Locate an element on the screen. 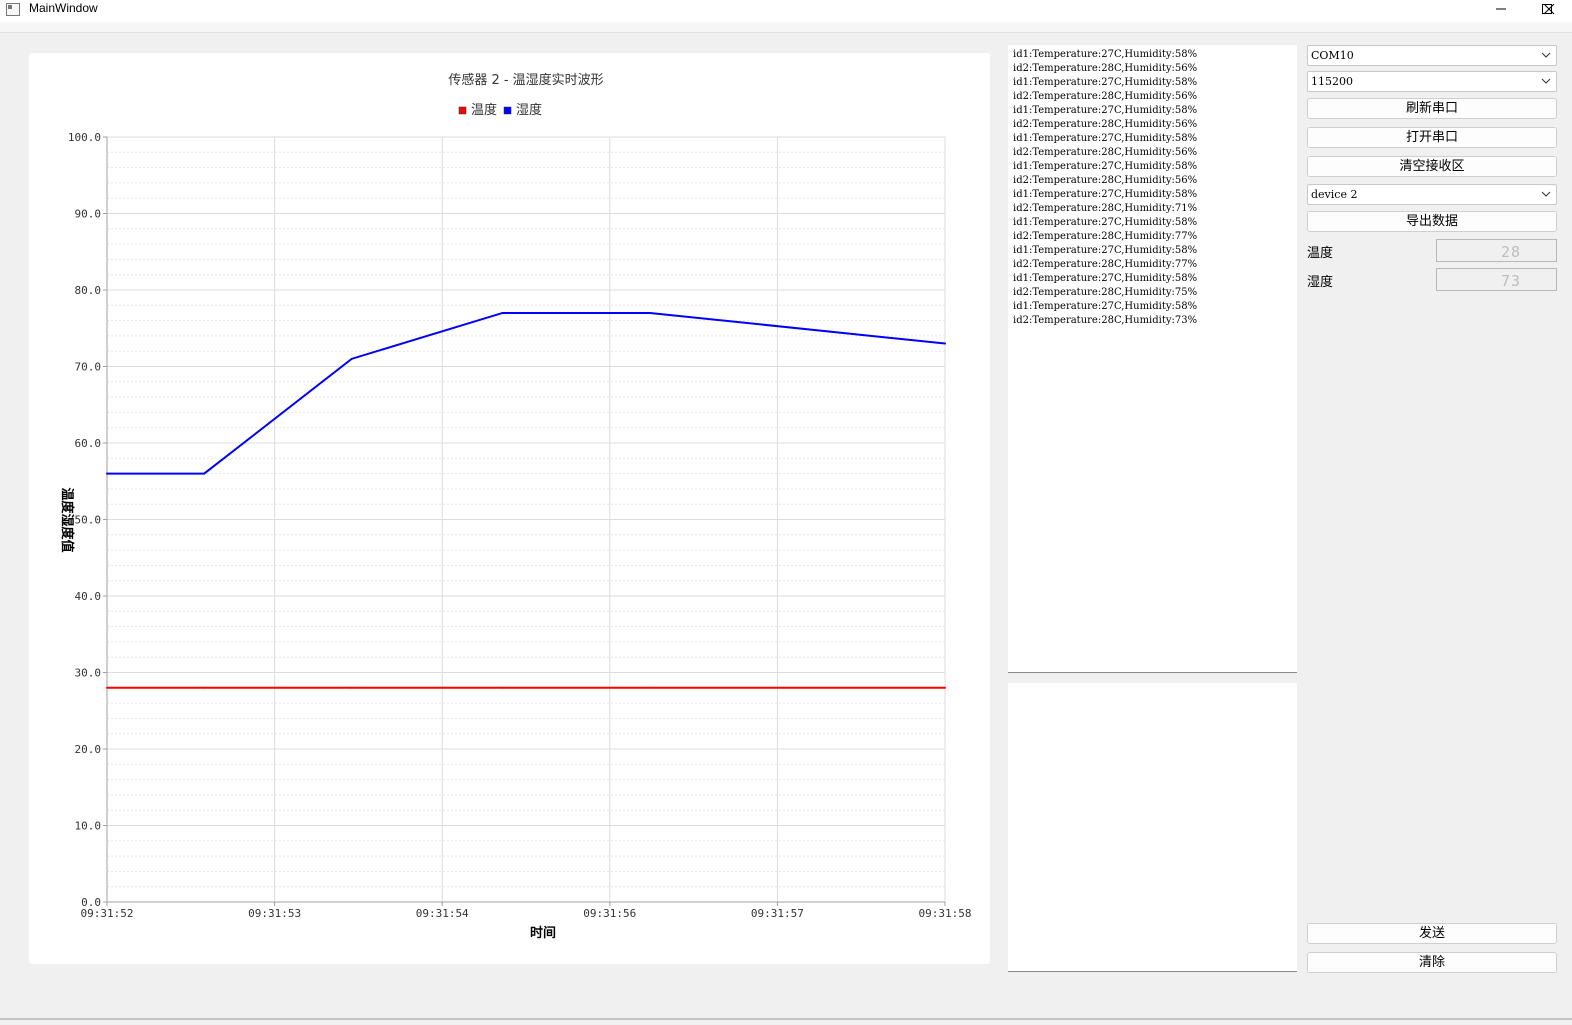 The image size is (1572, 1025). y-tick-label: 40.0 is located at coordinates (88, 596).